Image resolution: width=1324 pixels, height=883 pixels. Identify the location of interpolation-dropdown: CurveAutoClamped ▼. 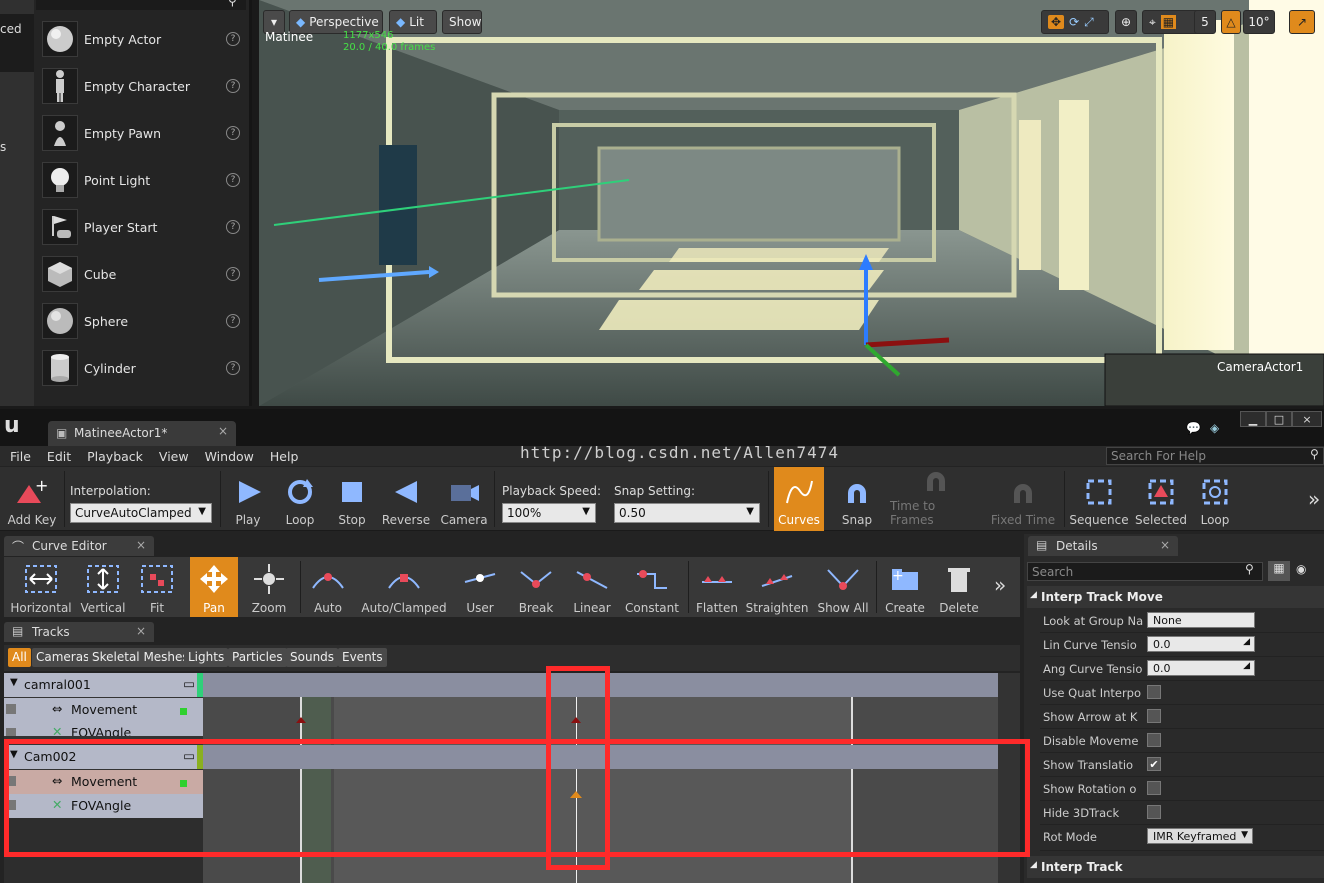
(141, 513).